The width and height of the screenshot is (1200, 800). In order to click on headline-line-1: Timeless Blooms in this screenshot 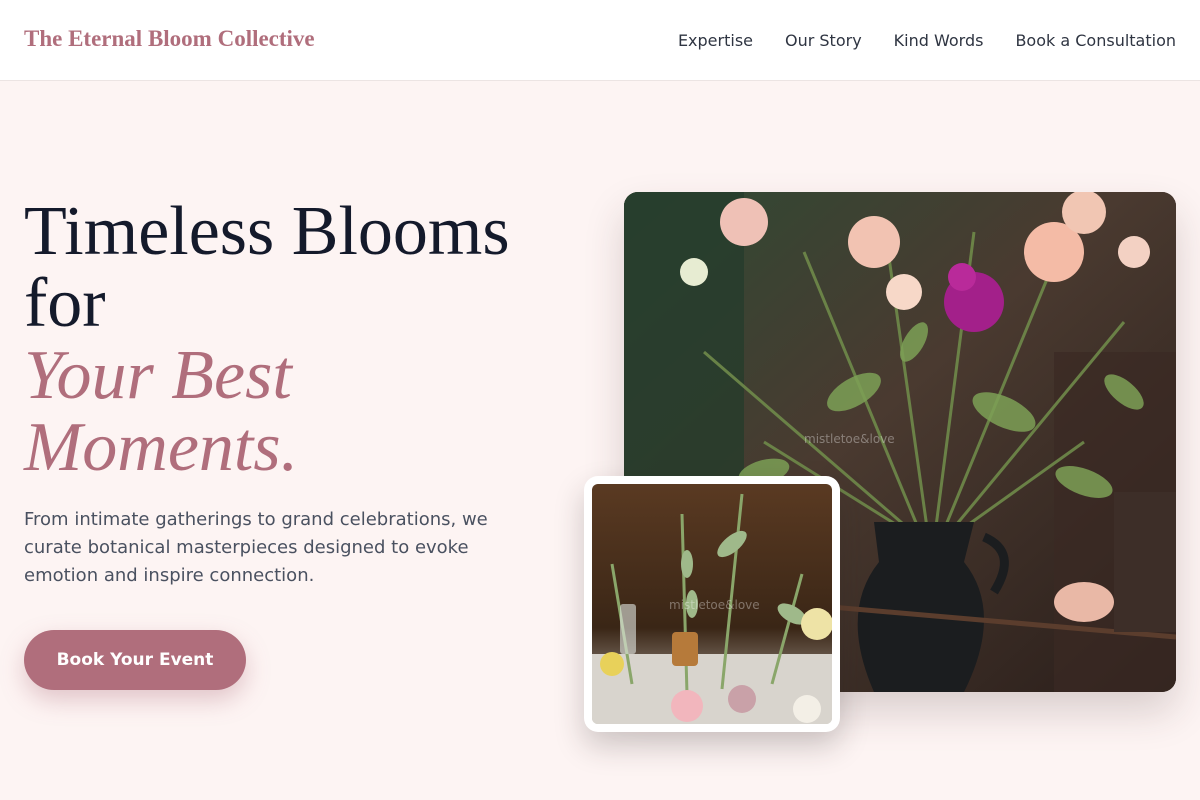, I will do `click(267, 231)`.